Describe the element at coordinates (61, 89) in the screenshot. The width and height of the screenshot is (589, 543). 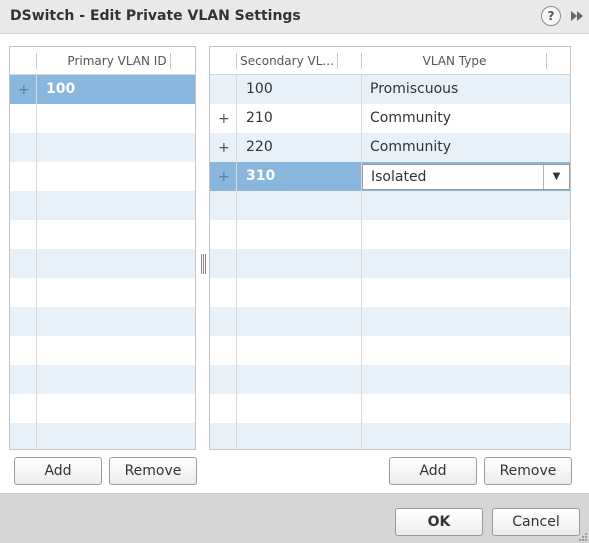
I see `primary-vlan-id-cell: 100` at that location.